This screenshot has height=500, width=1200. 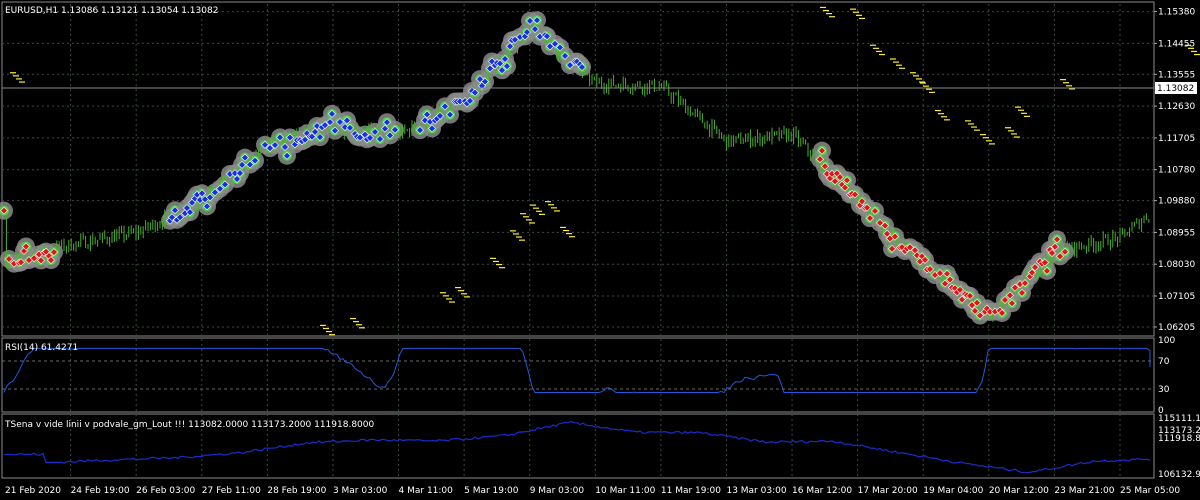 I want to click on price-axis-label: 1.10780, so click(x=1176, y=171).